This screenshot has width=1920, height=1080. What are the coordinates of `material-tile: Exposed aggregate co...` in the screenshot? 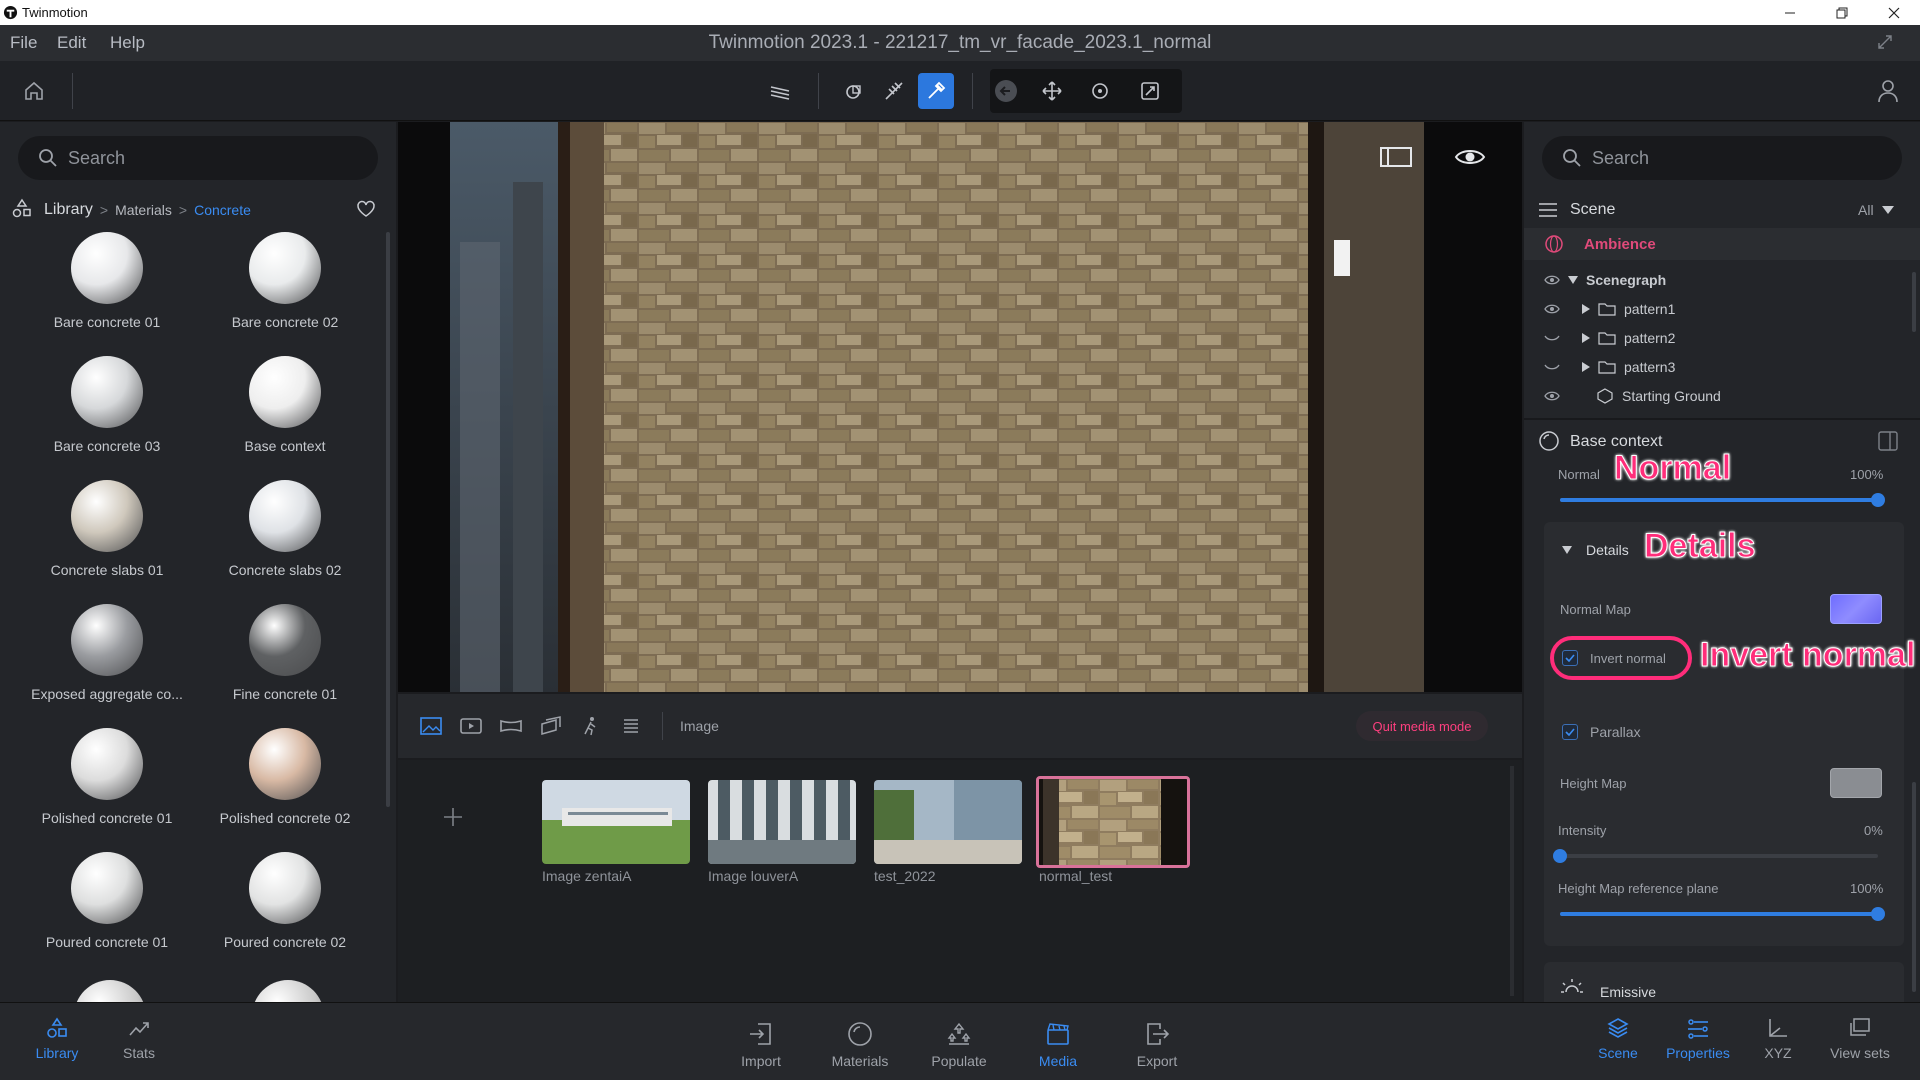 It's located at (107, 664).